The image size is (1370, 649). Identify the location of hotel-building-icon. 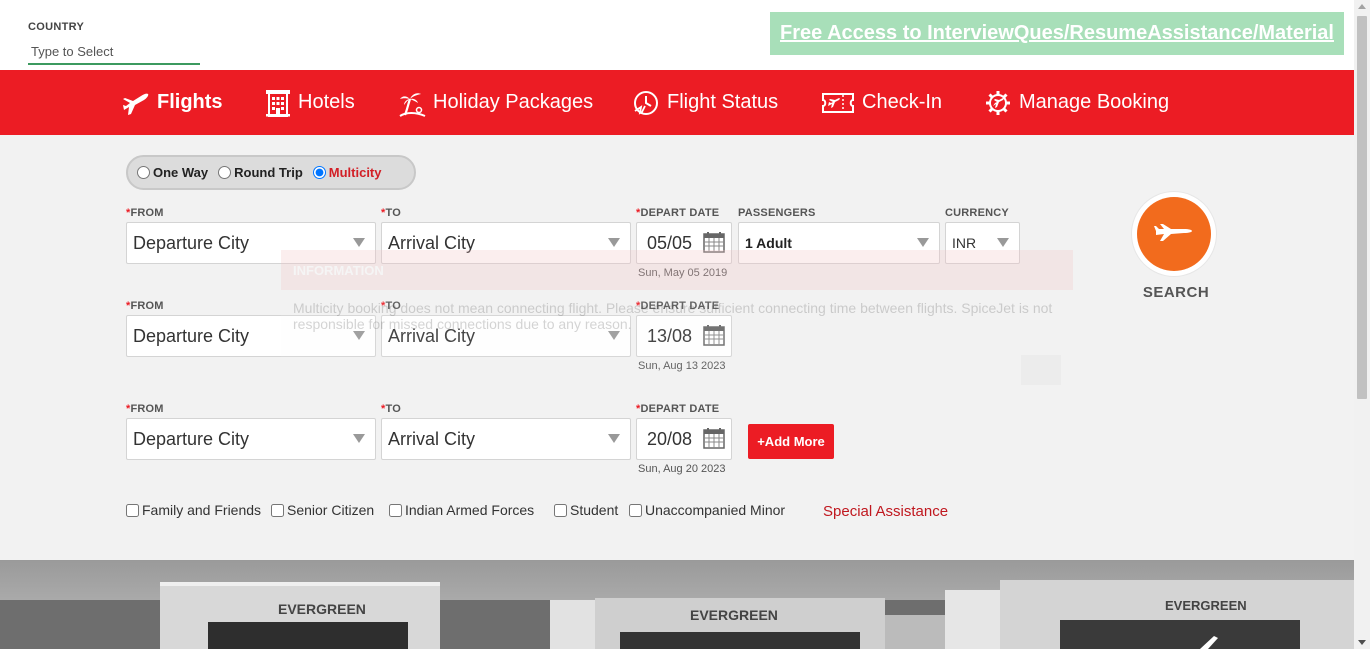
(278, 103).